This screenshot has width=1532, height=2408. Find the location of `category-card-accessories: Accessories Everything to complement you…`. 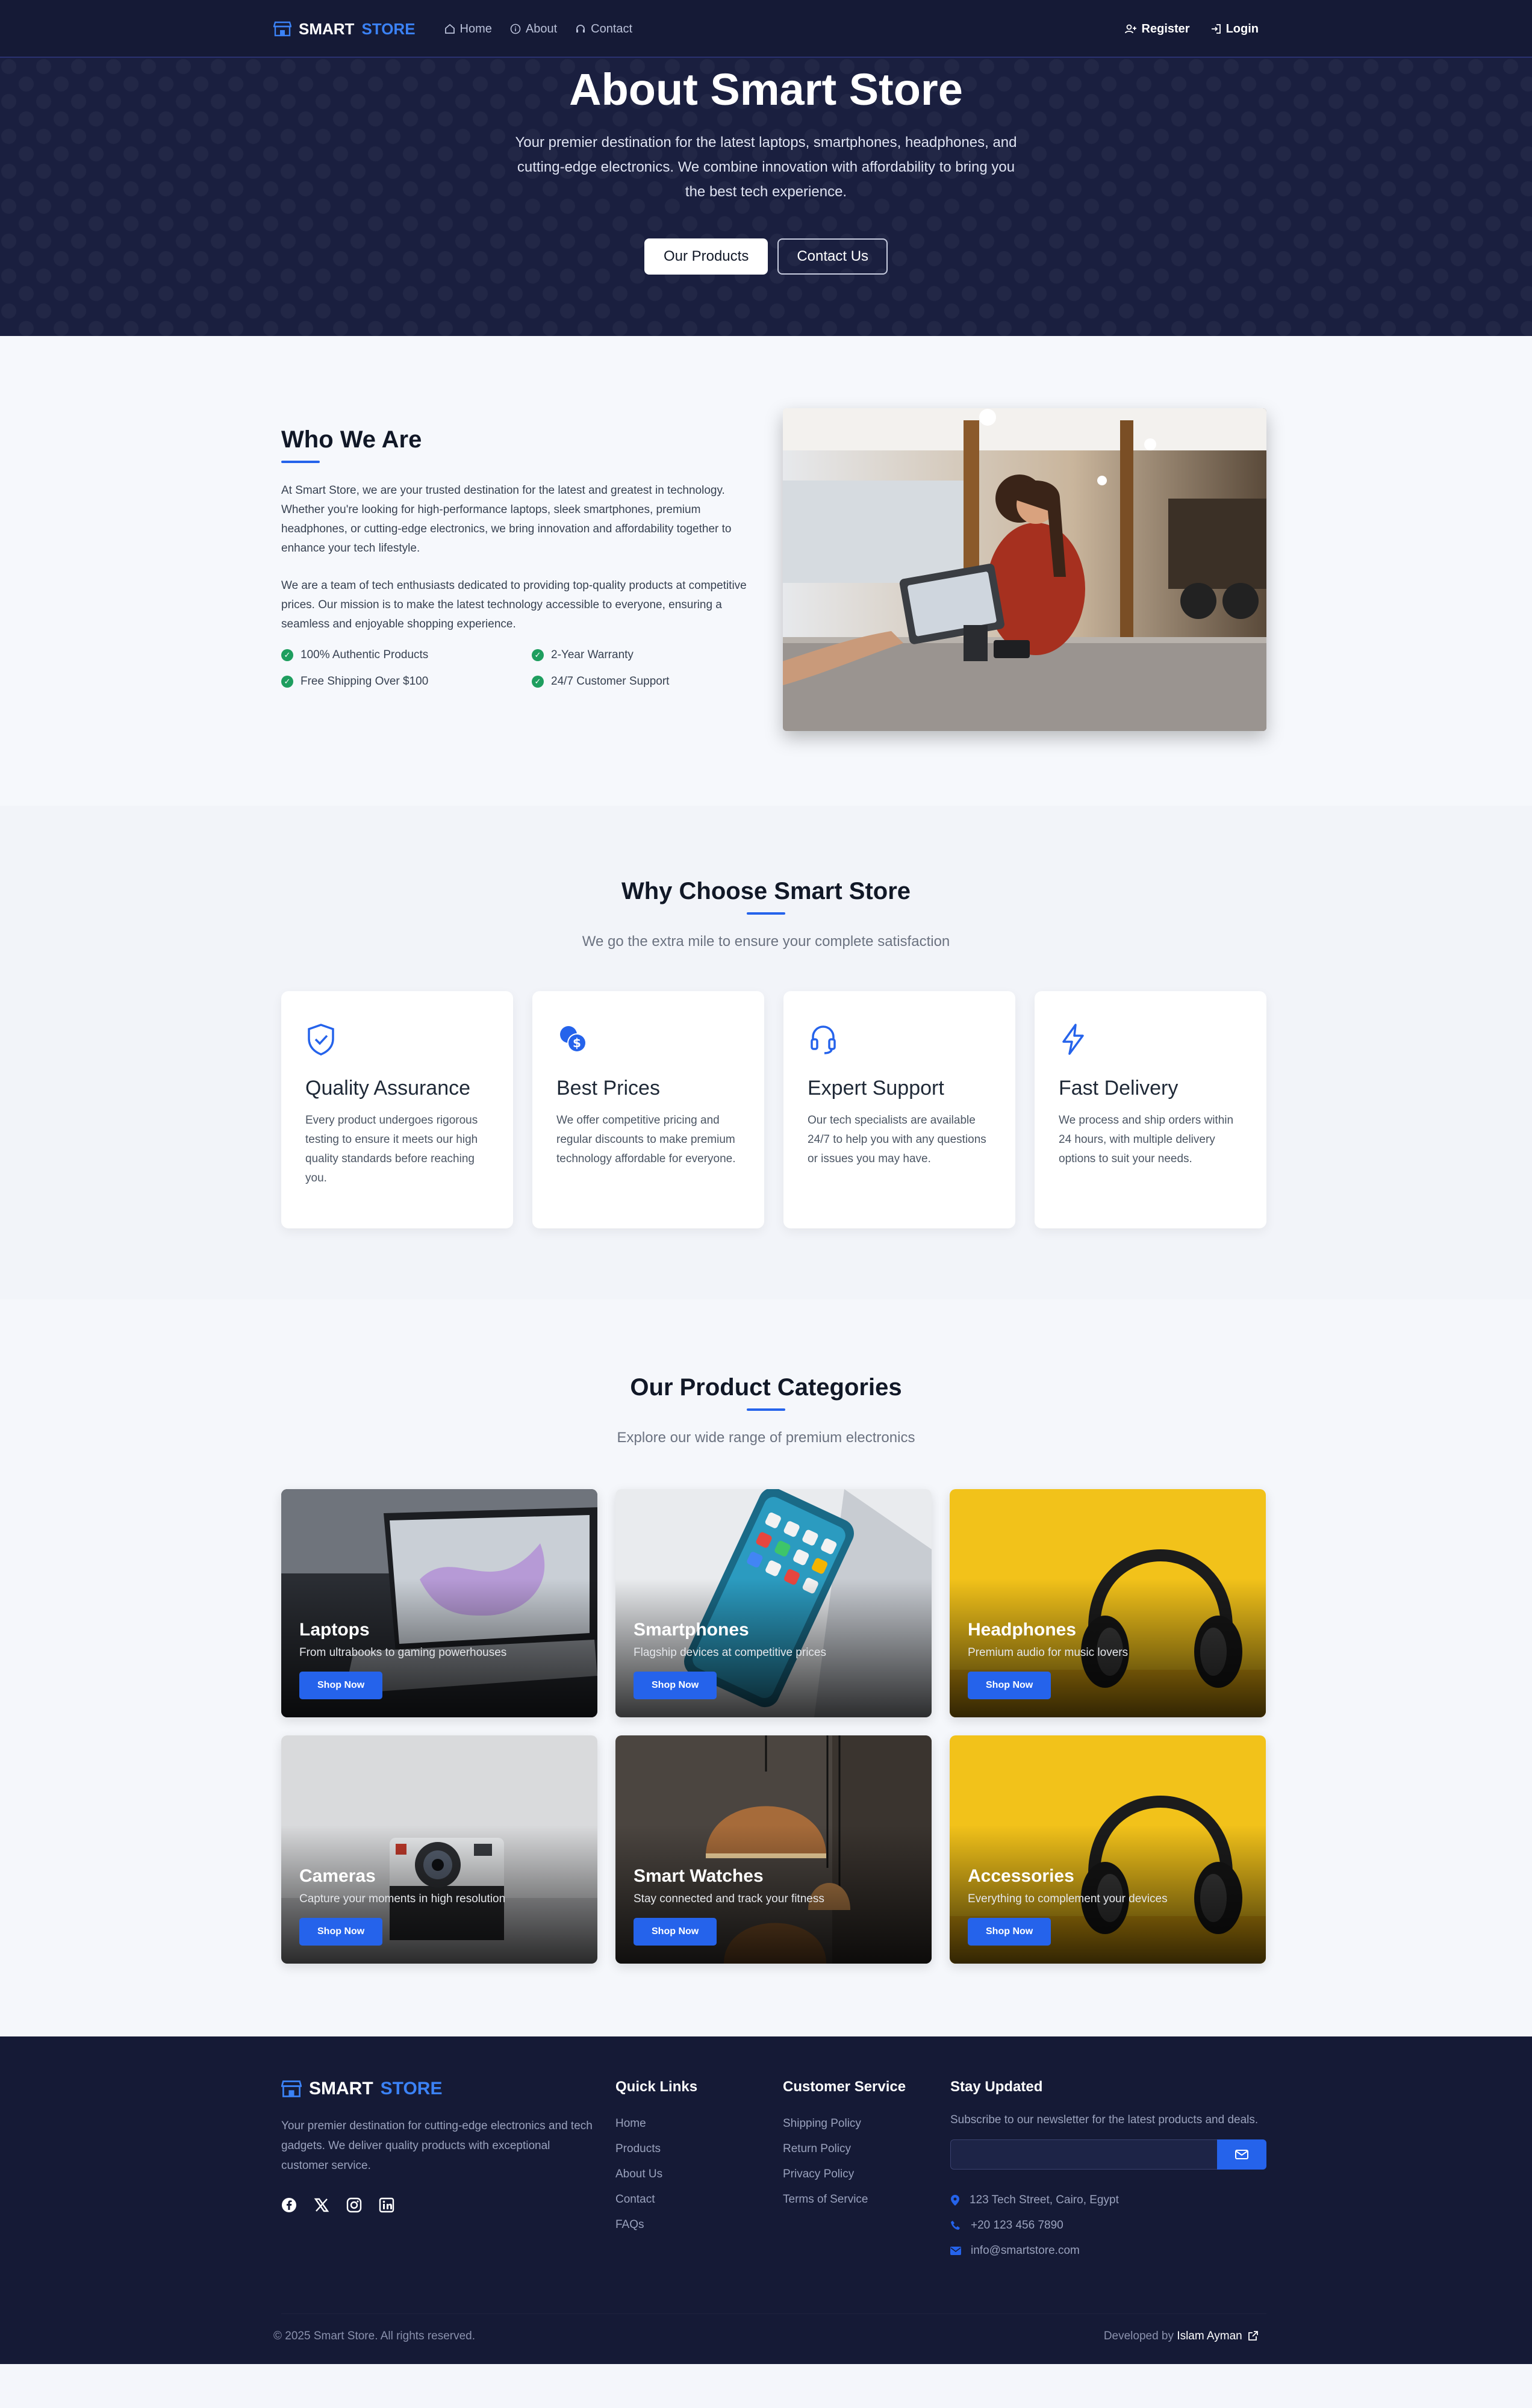

category-card-accessories: Accessories Everything to complement you… is located at coordinates (1108, 1850).